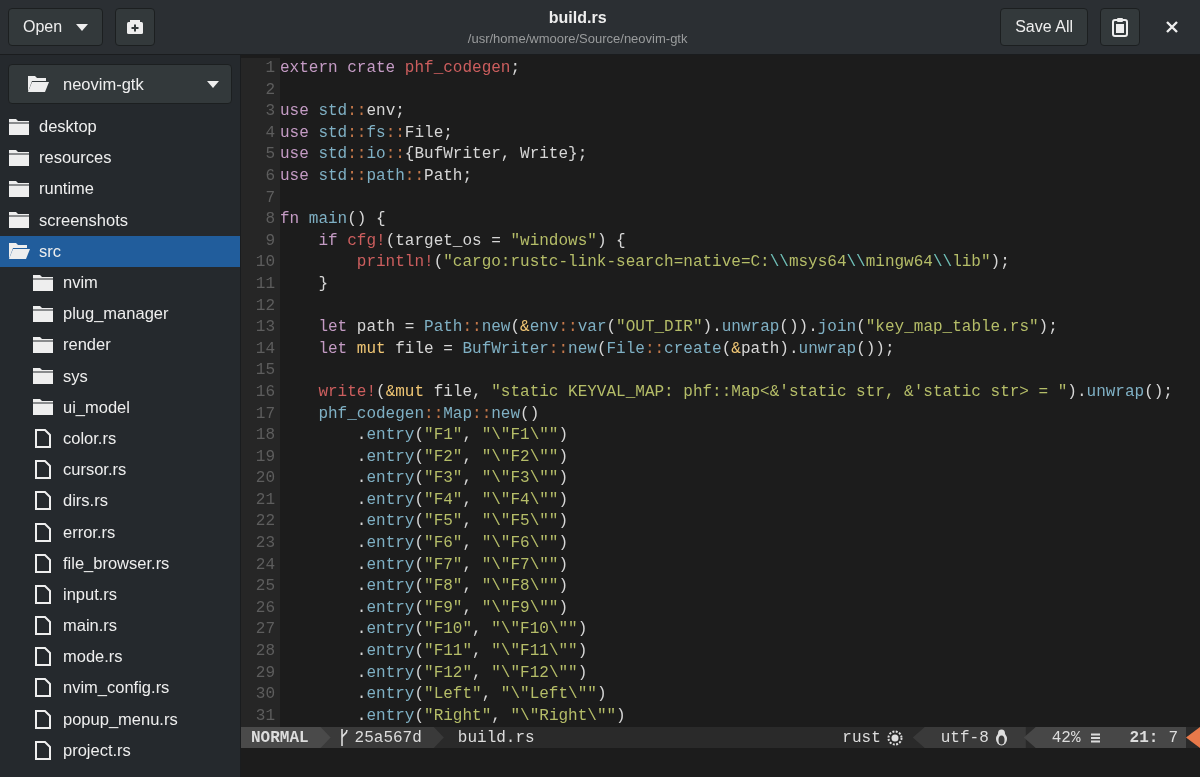 The width and height of the screenshot is (1200, 777). I want to click on code-line: .entry("F12", "\"F12\""), so click(471, 673).